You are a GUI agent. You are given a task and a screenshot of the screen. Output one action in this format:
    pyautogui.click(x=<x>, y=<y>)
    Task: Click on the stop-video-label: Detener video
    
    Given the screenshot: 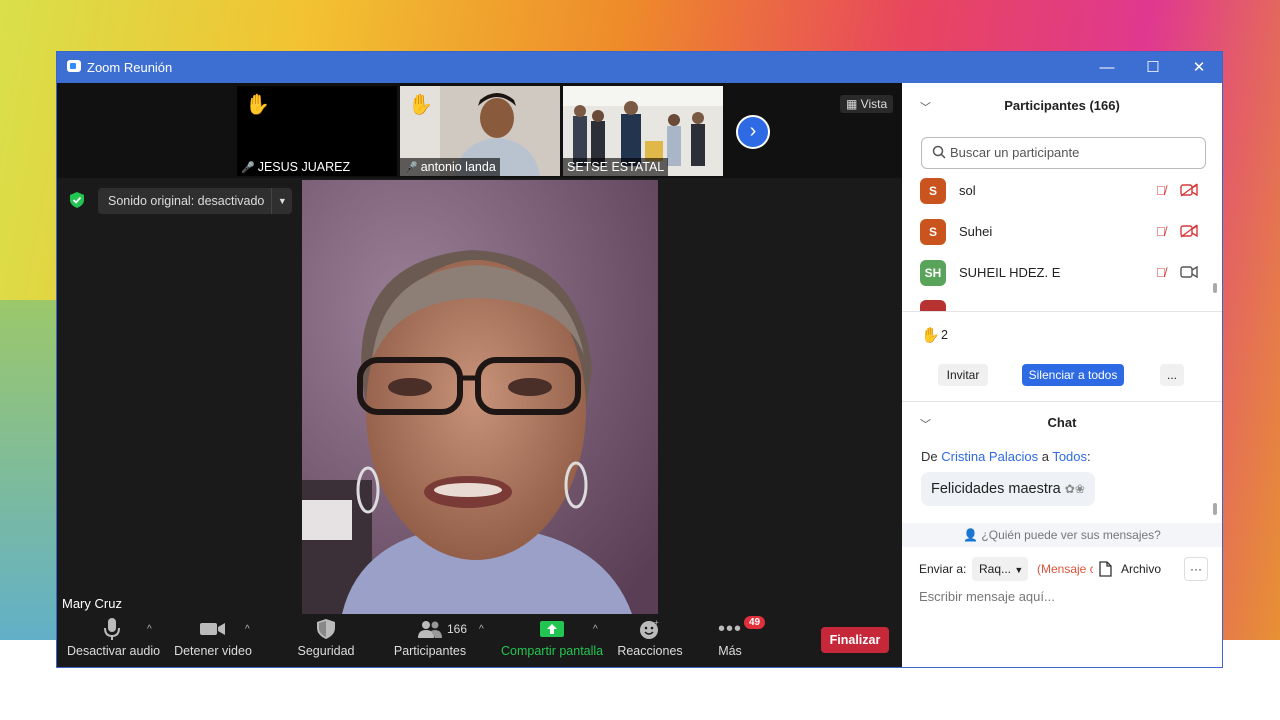 What is the action you would take?
    pyautogui.click(x=213, y=651)
    